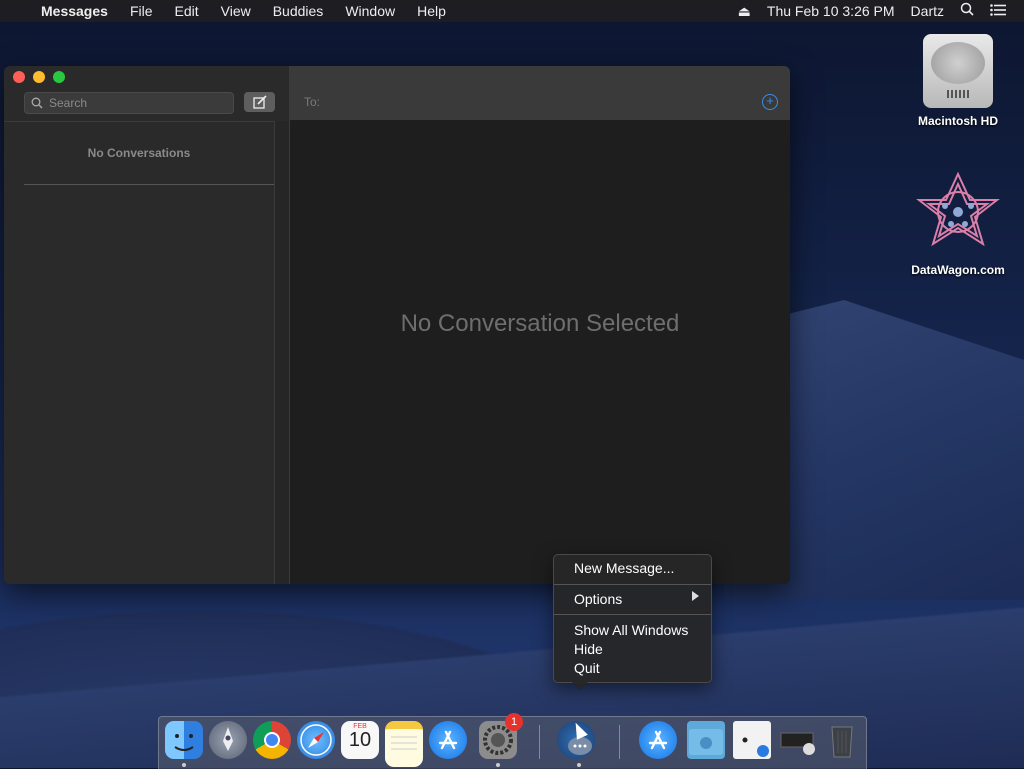 The image size is (1024, 769). I want to click on folder-icon, so click(706, 740).